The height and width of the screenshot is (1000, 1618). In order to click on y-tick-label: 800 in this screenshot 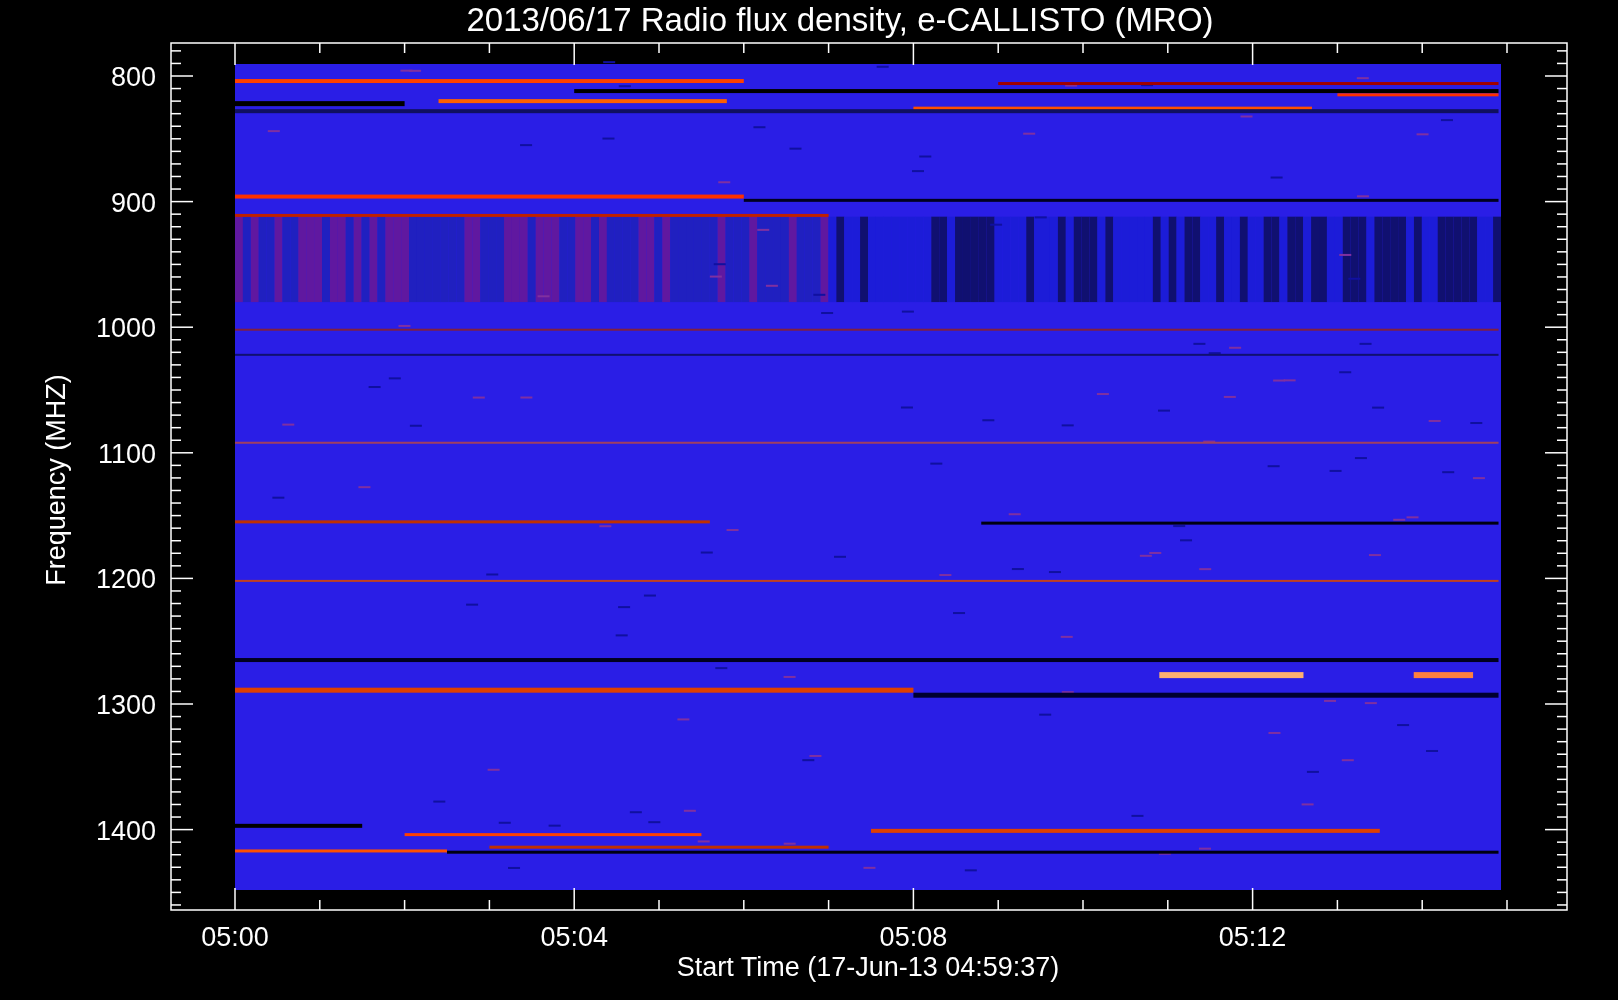, I will do `click(133, 77)`.